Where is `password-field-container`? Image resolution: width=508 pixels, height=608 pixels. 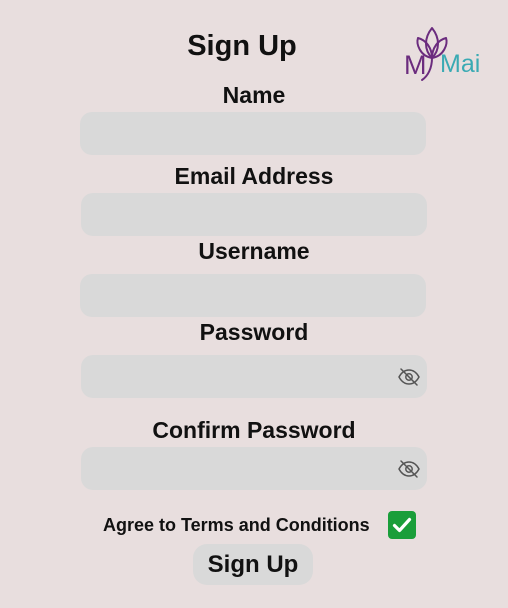 password-field-container is located at coordinates (254, 376).